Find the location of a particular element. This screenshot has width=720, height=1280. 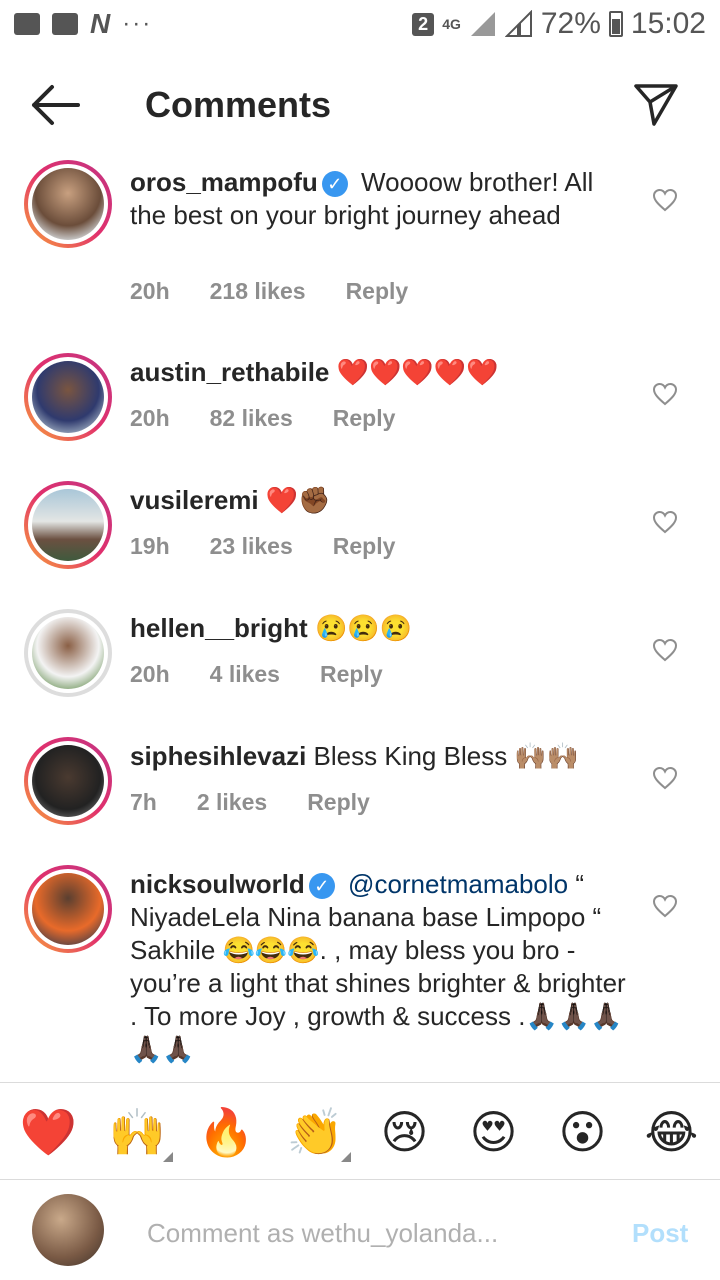

sim-badge: 2 is located at coordinates (423, 24).